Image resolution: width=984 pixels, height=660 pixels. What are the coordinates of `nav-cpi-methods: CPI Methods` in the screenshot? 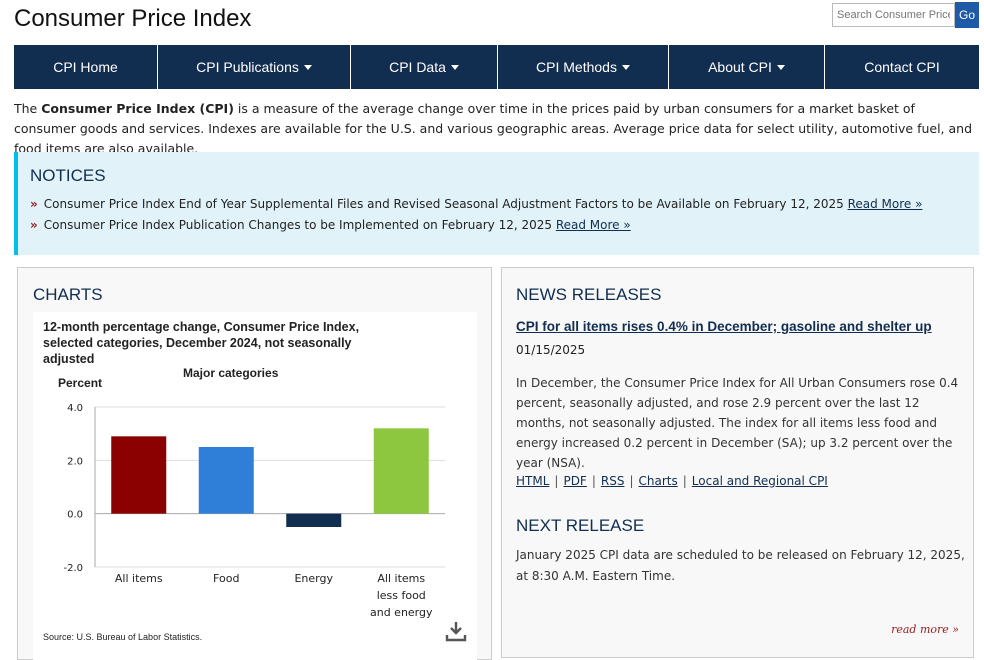 It's located at (583, 67).